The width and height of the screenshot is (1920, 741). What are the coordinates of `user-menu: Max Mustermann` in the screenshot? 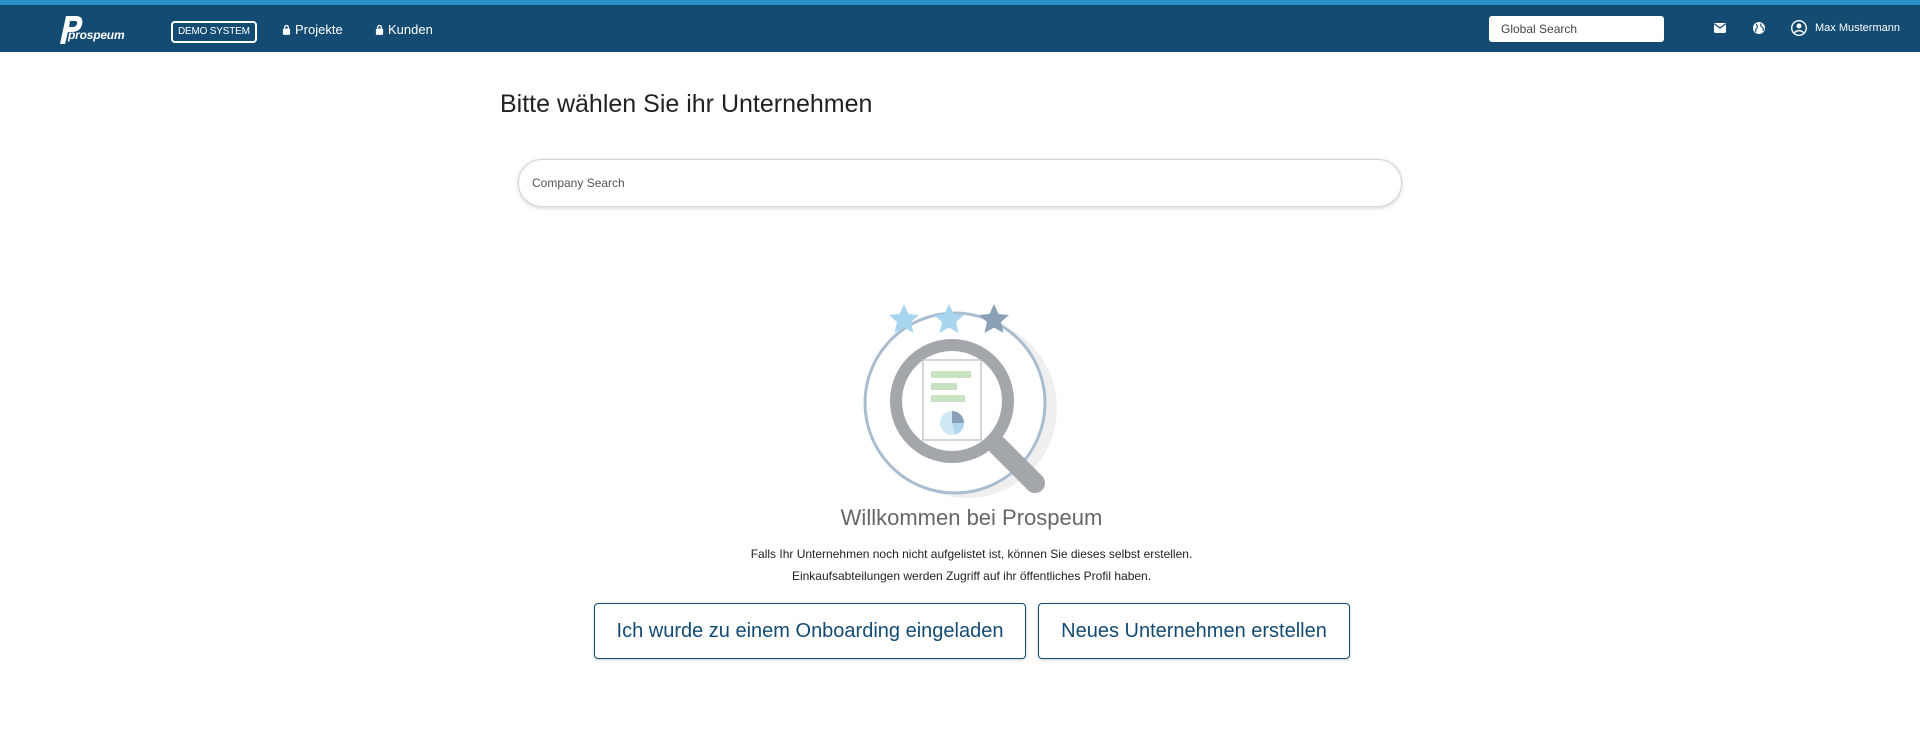 It's located at (1845, 28).